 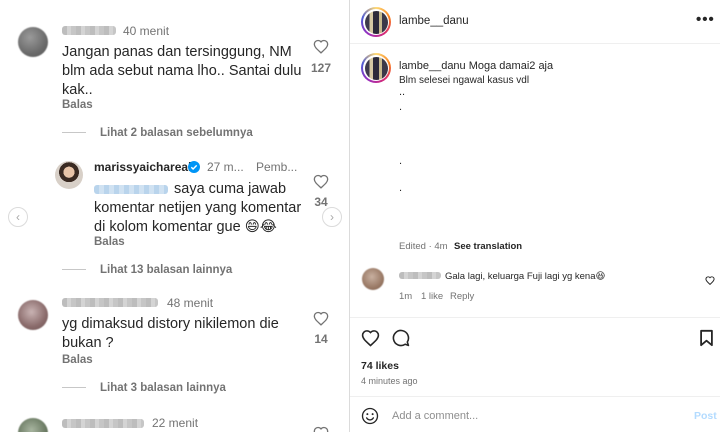 I want to click on comment-time: 48 menit, so click(x=190, y=303).